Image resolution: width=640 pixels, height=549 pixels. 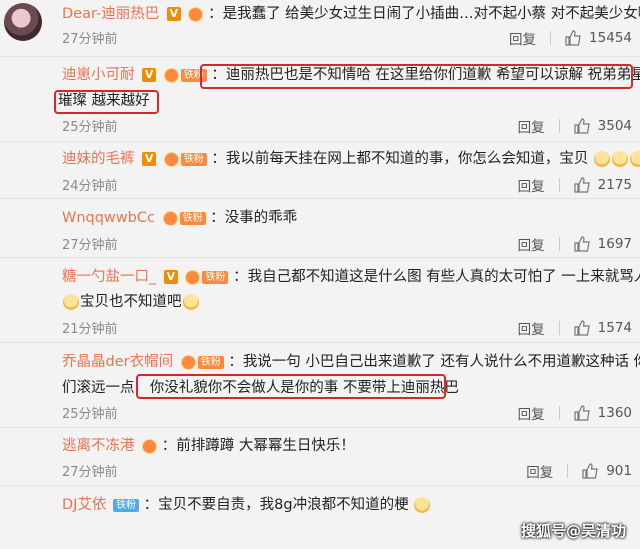 What do you see at coordinates (23, 22) in the screenshot?
I see `avatar` at bounding box center [23, 22].